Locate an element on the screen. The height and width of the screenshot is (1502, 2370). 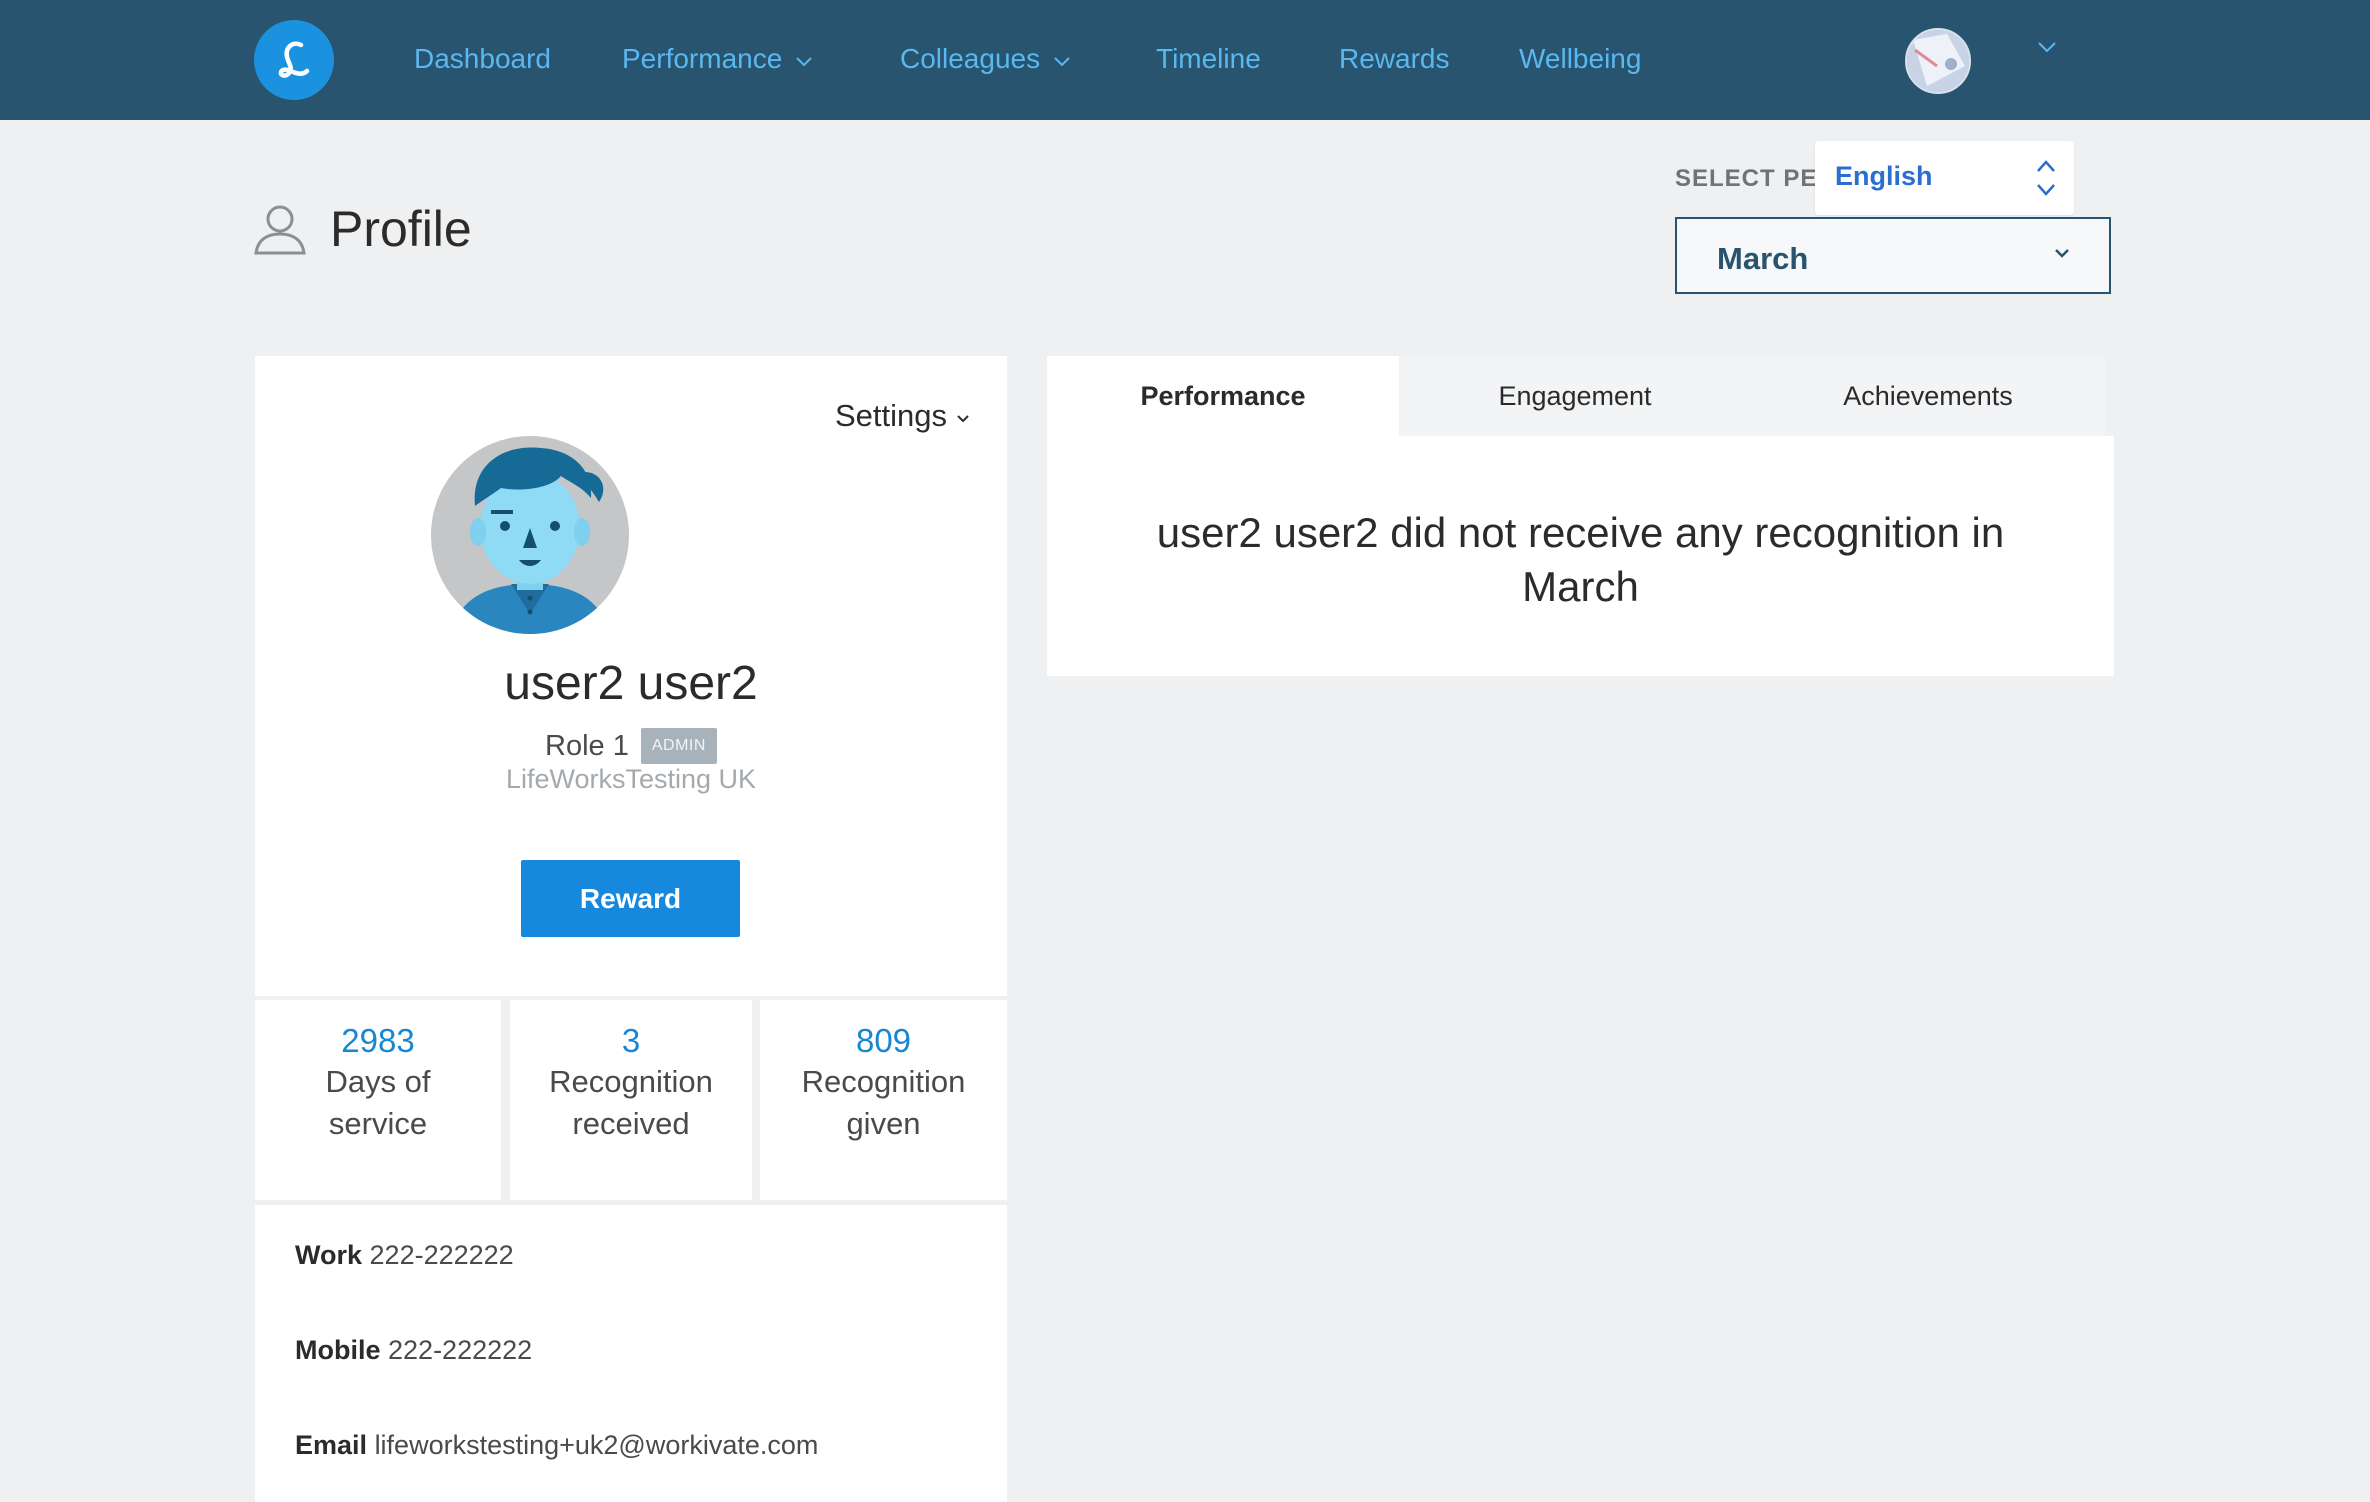
page-header: Profile is located at coordinates (362, 229).